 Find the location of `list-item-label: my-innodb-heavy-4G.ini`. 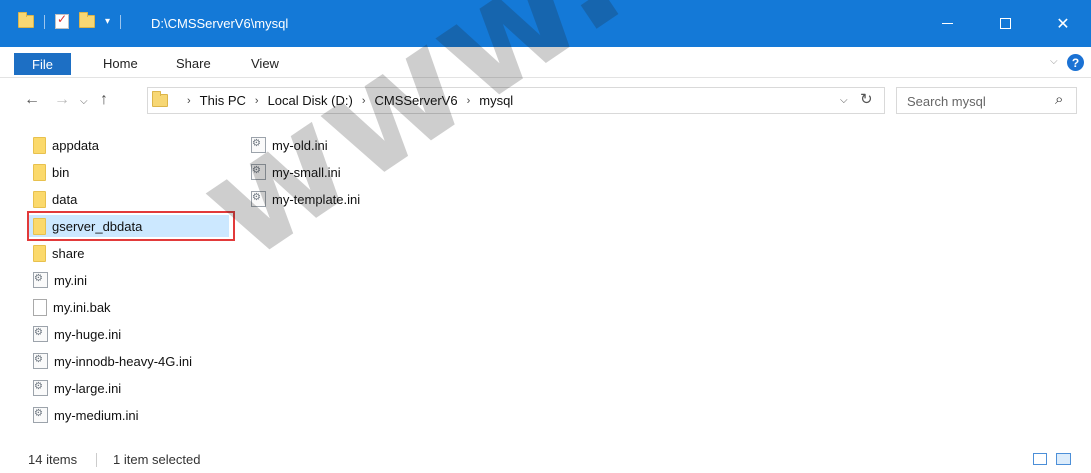

list-item-label: my-innodb-heavy-4G.ini is located at coordinates (123, 361).